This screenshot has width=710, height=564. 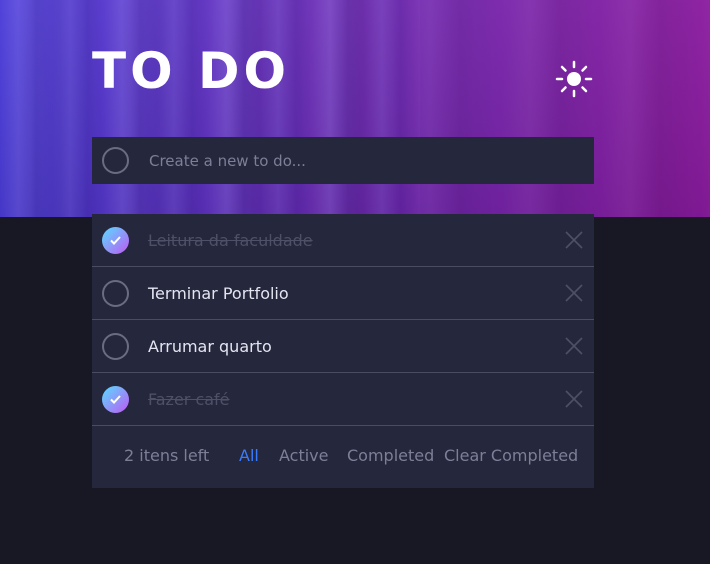 I want to click on new-todo-checkbox, so click(x=115, y=160).